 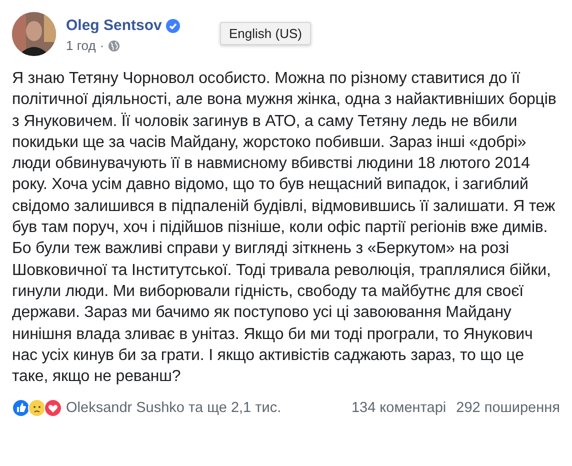 What do you see at coordinates (81, 45) in the screenshot?
I see `post-time: 1 год` at bounding box center [81, 45].